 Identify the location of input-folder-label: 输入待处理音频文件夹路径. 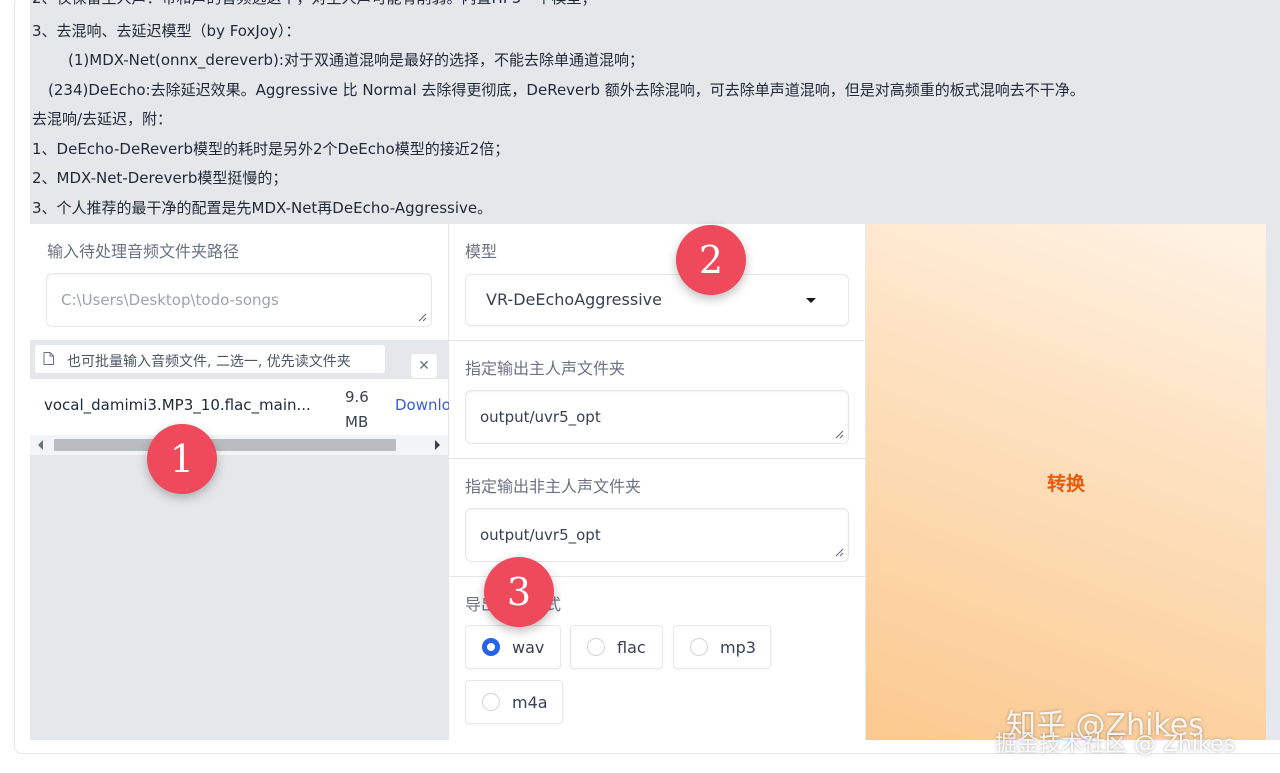
(143, 251).